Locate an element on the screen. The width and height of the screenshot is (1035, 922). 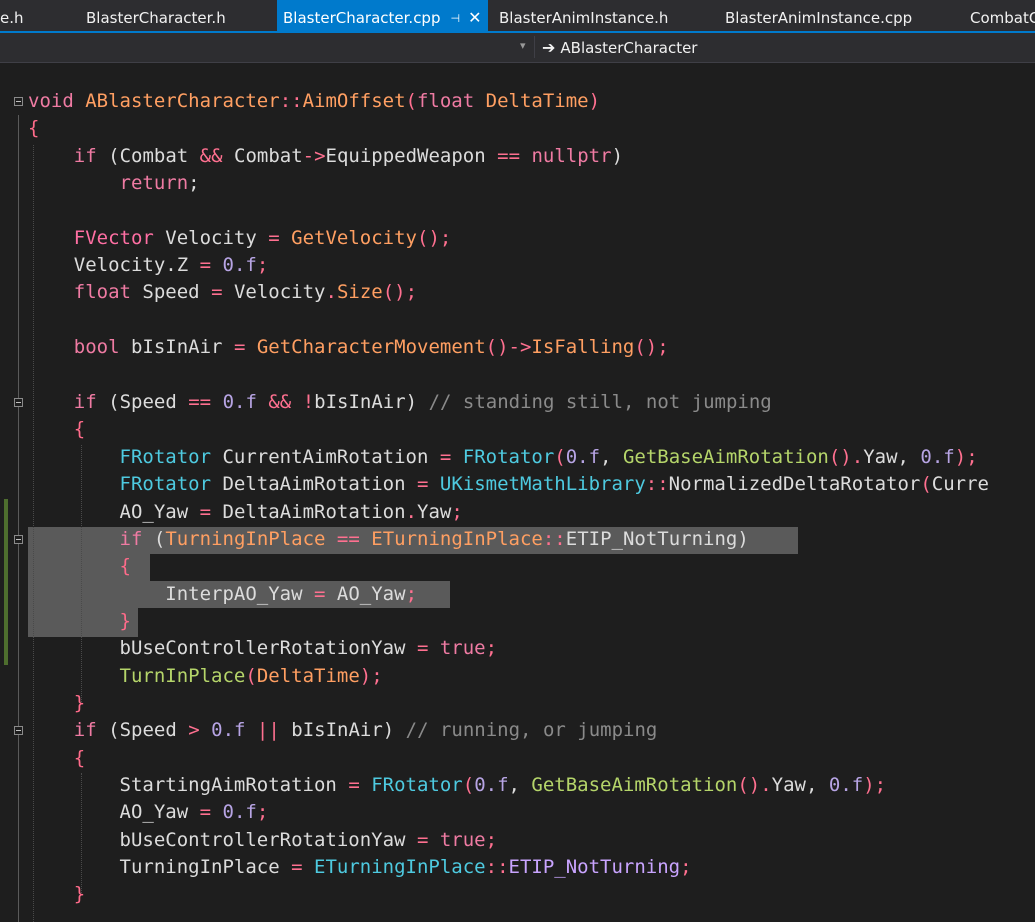
token: InterpAO_Yaw is located at coordinates (234, 594).